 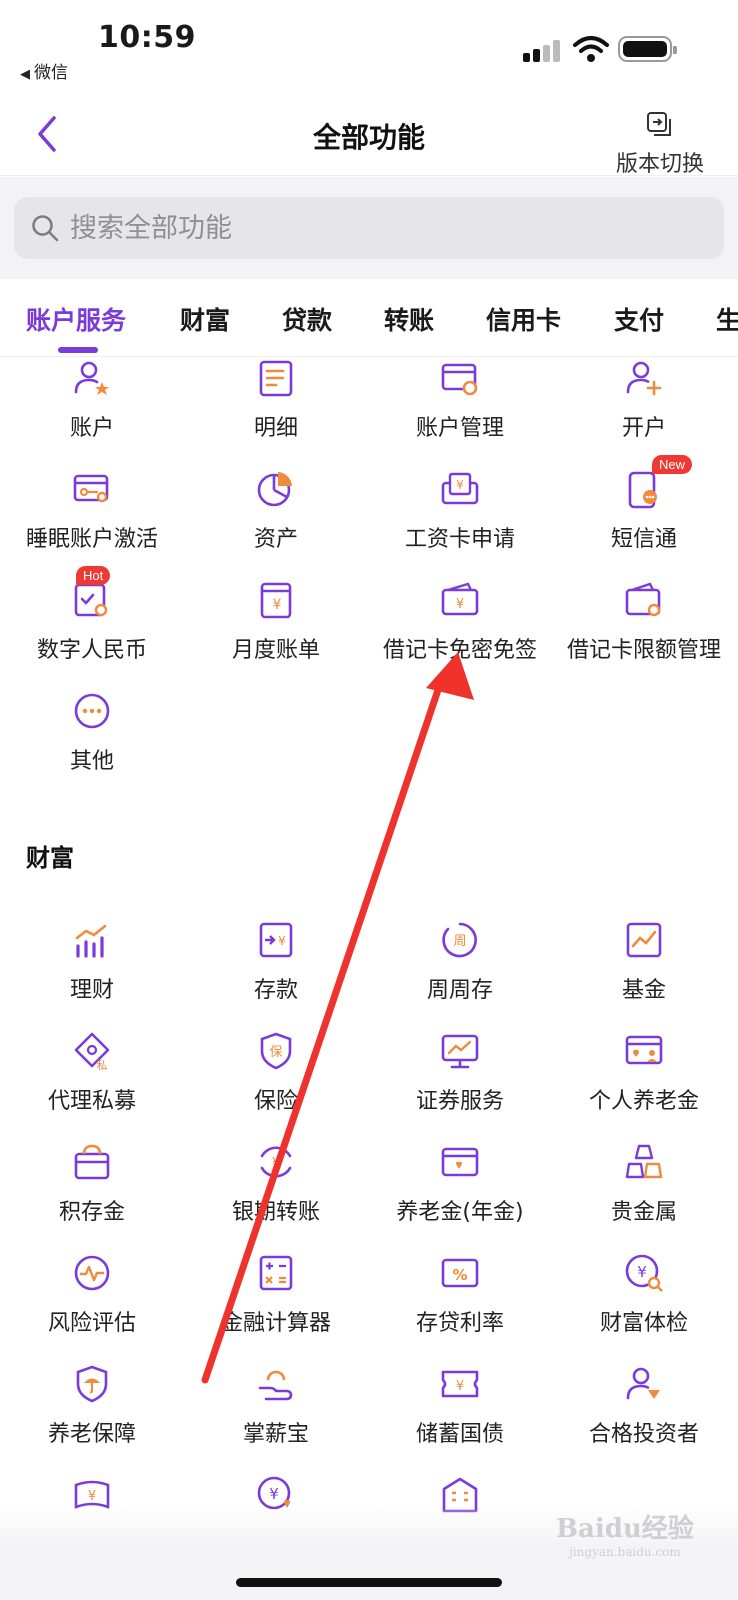 I want to click on annuity-card-icon, so click(x=460, y=1162).